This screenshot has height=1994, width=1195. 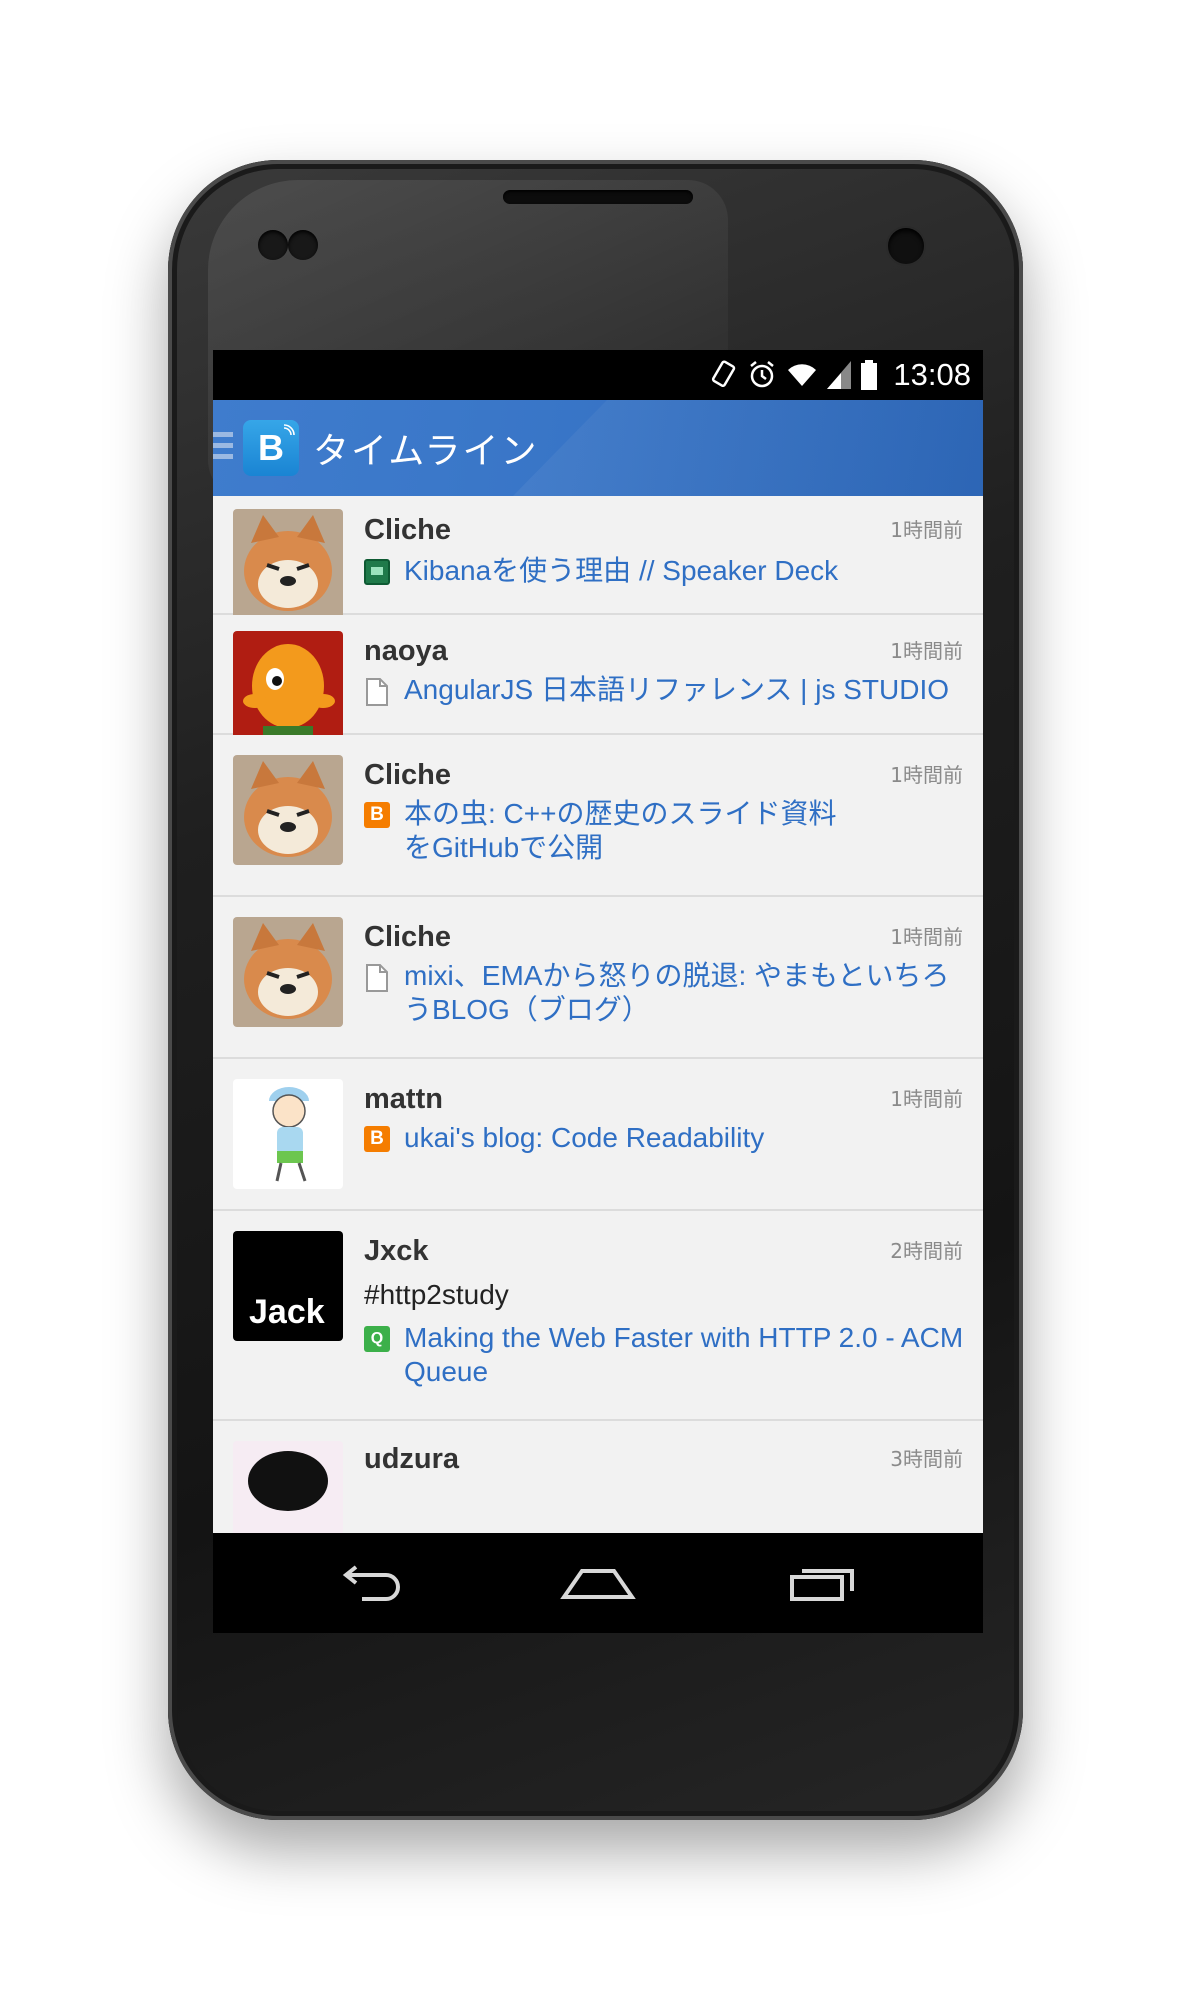 I want to click on app-logo-button: B, so click(x=271, y=448).